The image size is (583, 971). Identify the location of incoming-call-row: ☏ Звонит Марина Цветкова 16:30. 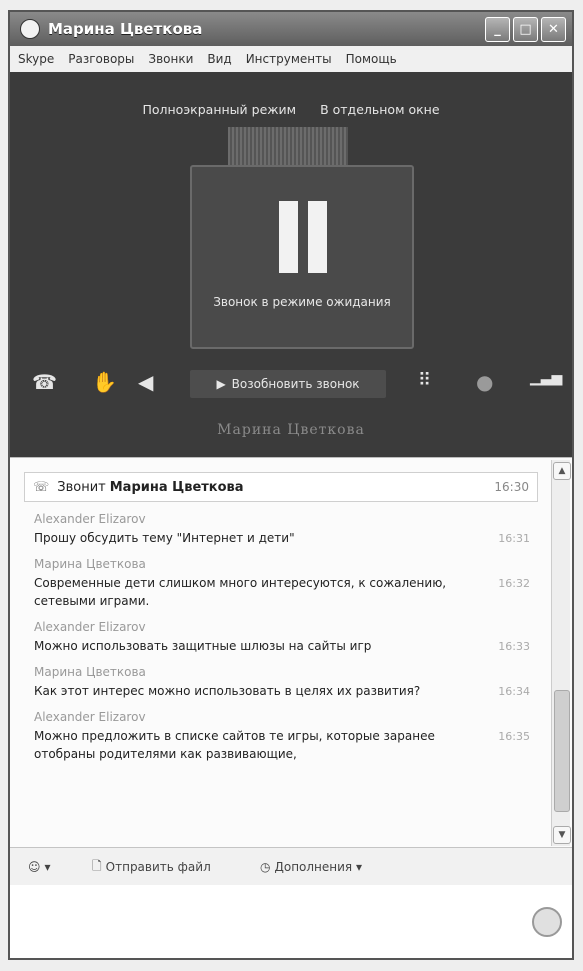
(281, 487).